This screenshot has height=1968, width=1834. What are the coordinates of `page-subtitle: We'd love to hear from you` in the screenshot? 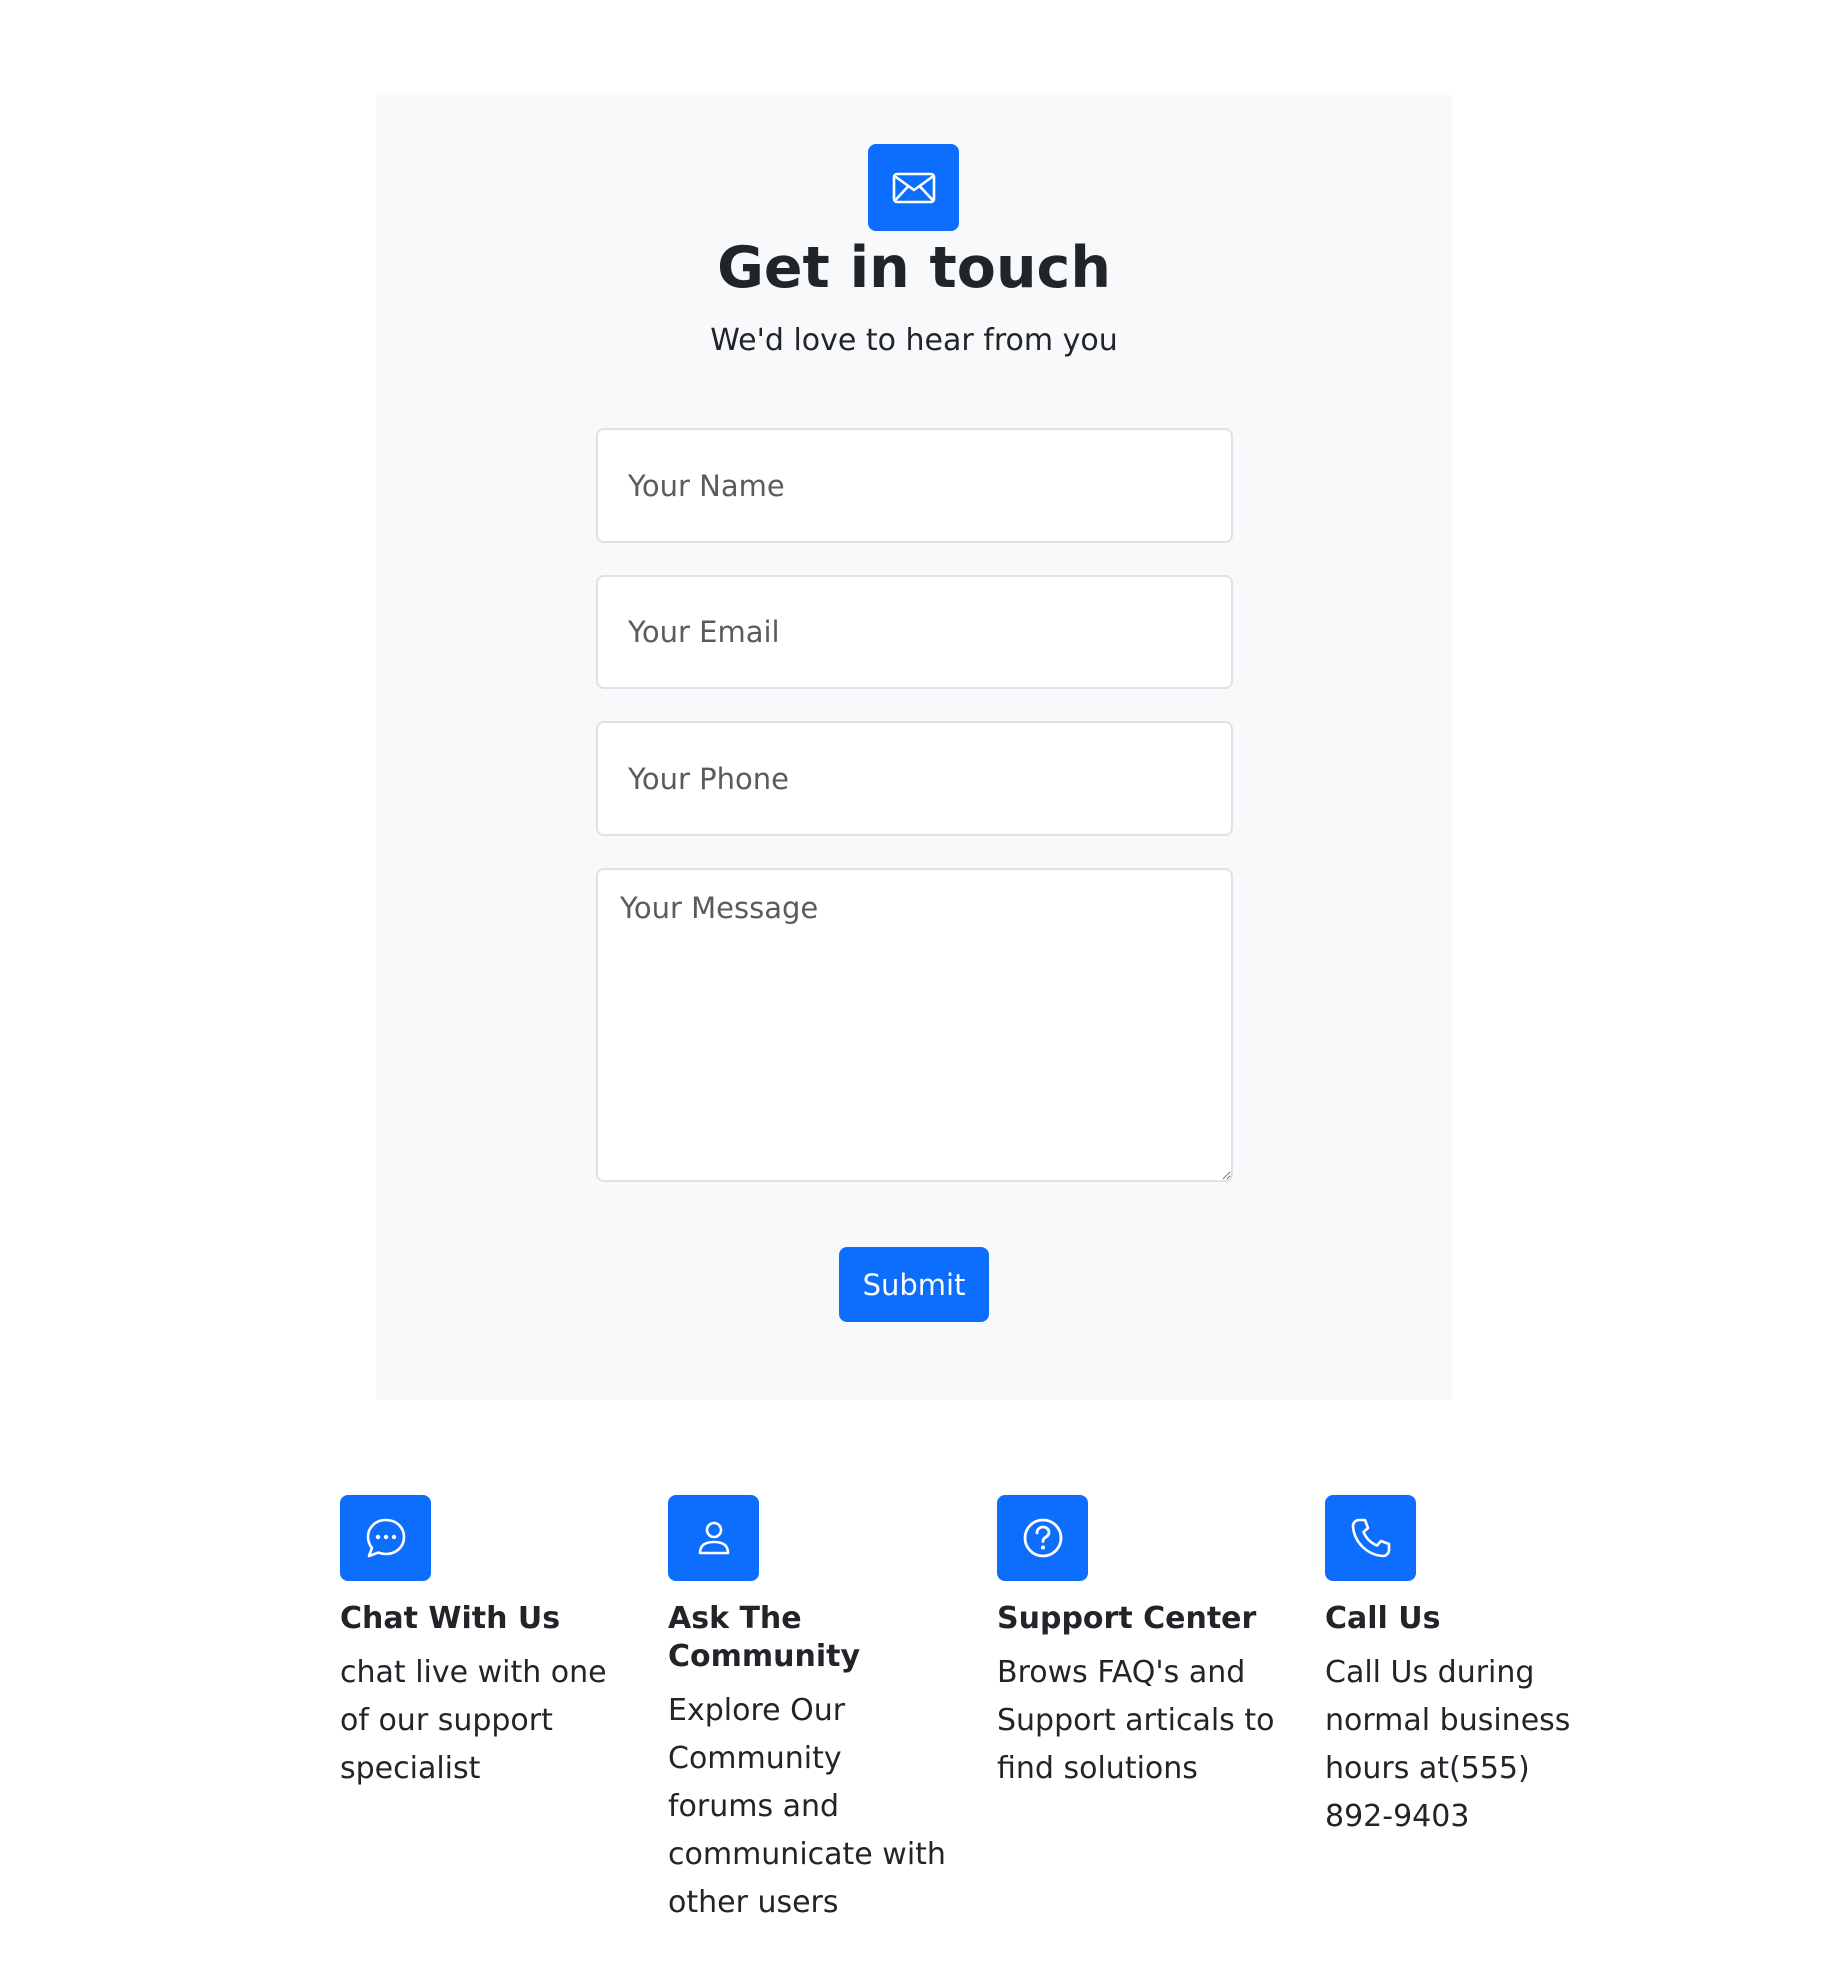 It's located at (914, 340).